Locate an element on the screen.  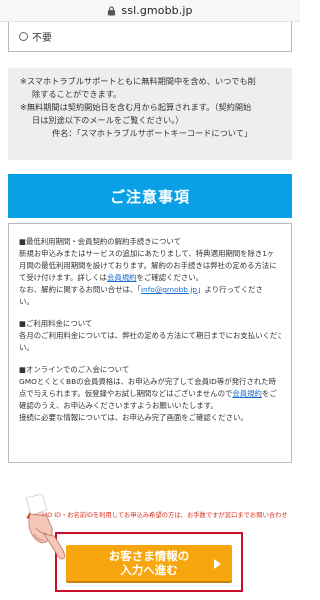
terms-text: て受け付けます。詳しくは会員規約をご確認ください。 is located at coordinates (150, 278).